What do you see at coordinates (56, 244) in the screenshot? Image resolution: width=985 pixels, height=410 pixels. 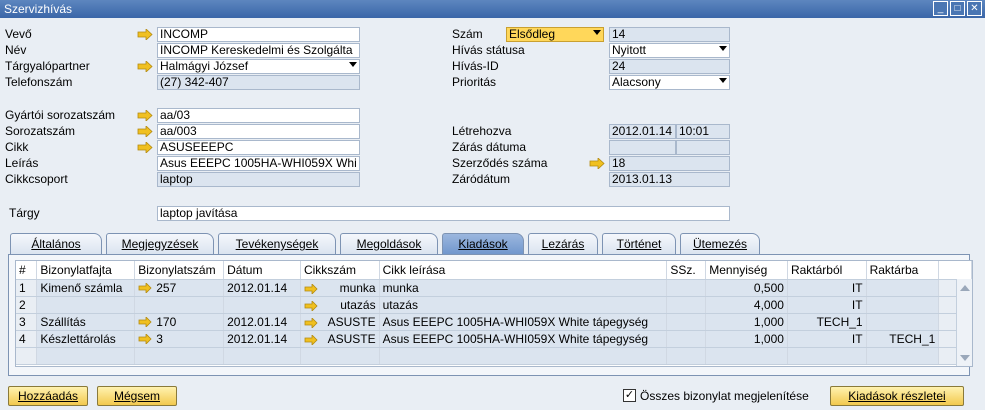 I see `tab-altalanos: Általános` at bounding box center [56, 244].